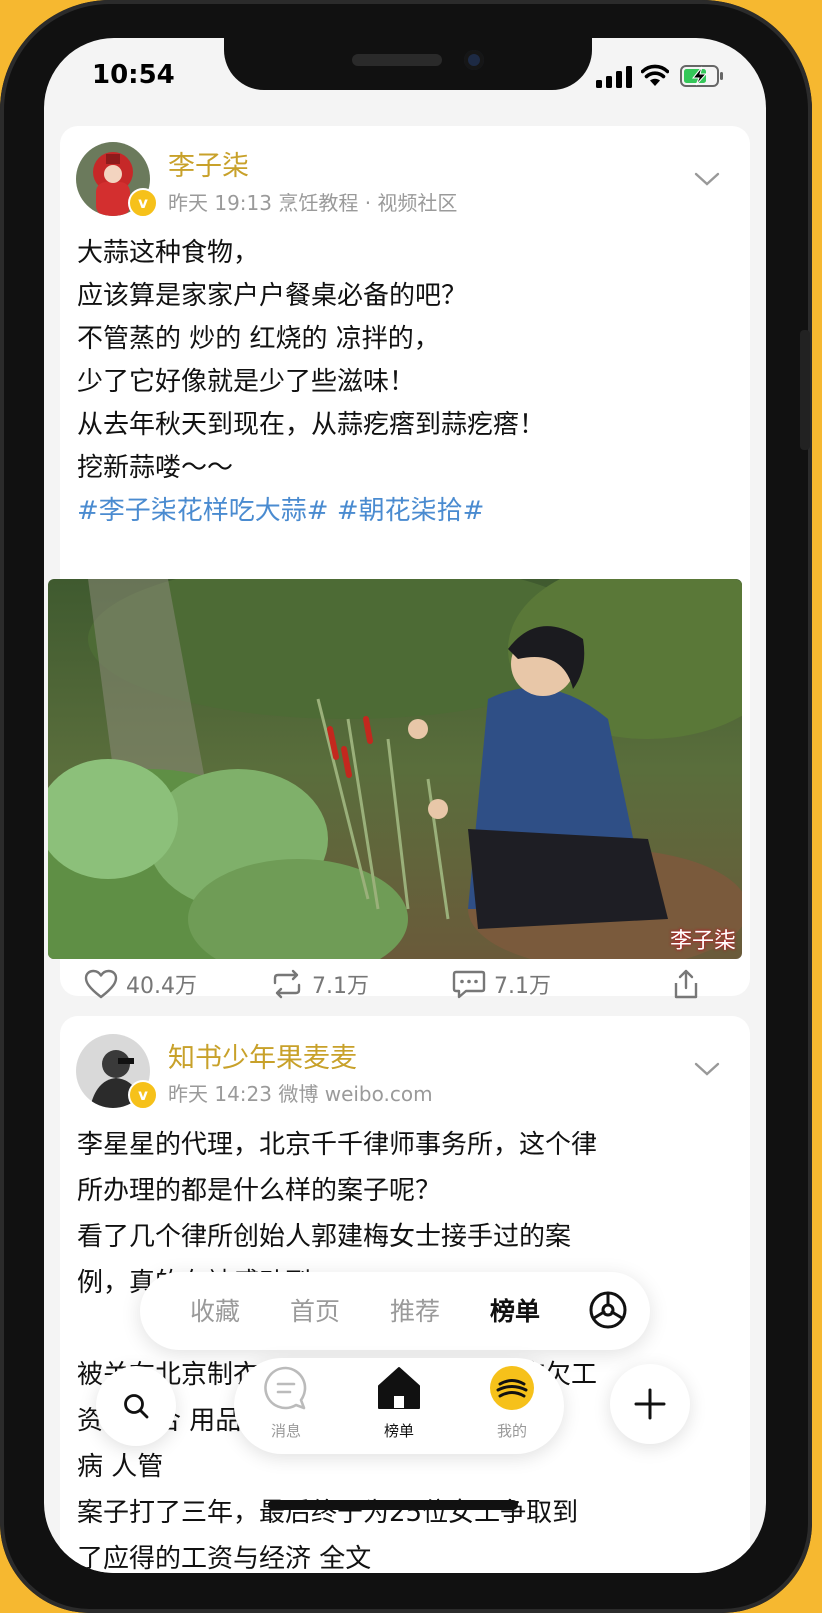 Image resolution: width=822 pixels, height=1613 pixels. Describe the element at coordinates (702, 941) in the screenshot. I see `image-watermark: 李子柒` at that location.